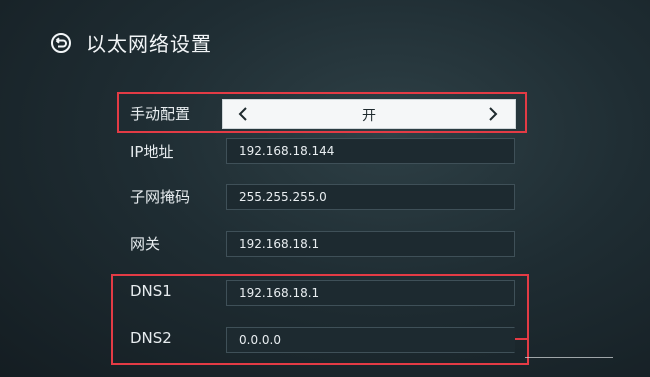  Describe the element at coordinates (160, 197) in the screenshot. I see `subnet-mask-label: 子网掩码` at that location.